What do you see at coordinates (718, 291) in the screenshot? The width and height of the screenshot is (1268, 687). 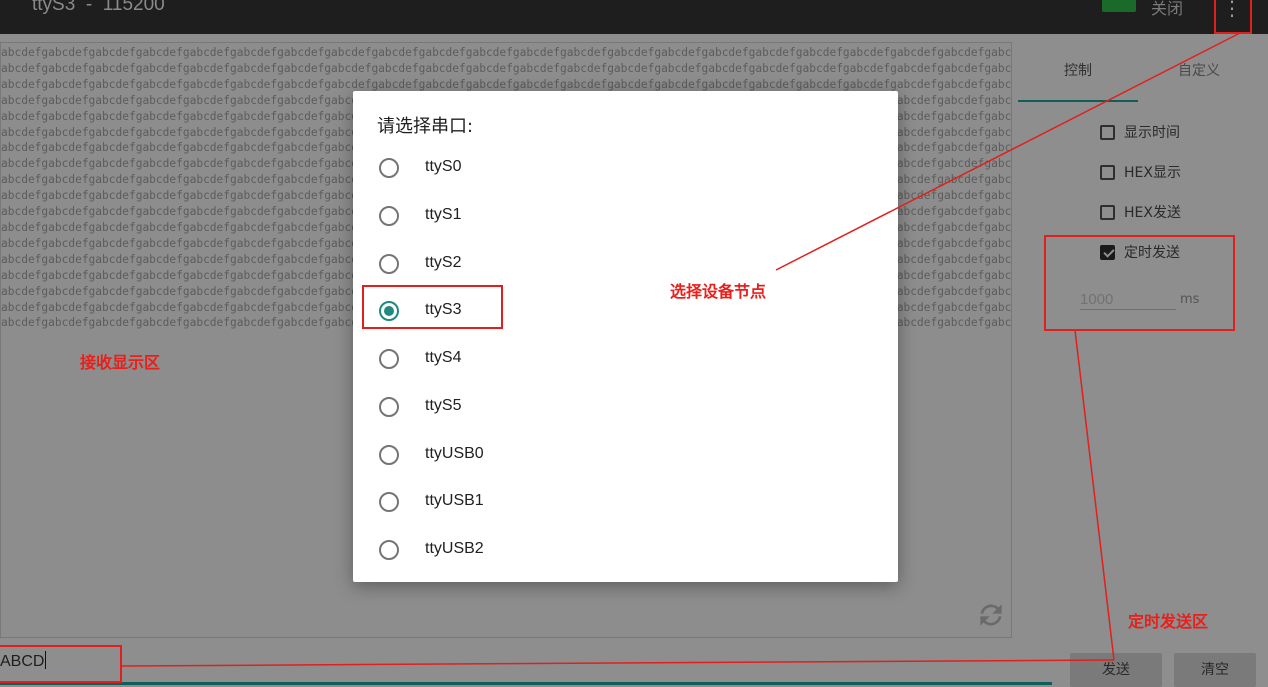 I see `annotation-select-node: 选择设备节点` at bounding box center [718, 291].